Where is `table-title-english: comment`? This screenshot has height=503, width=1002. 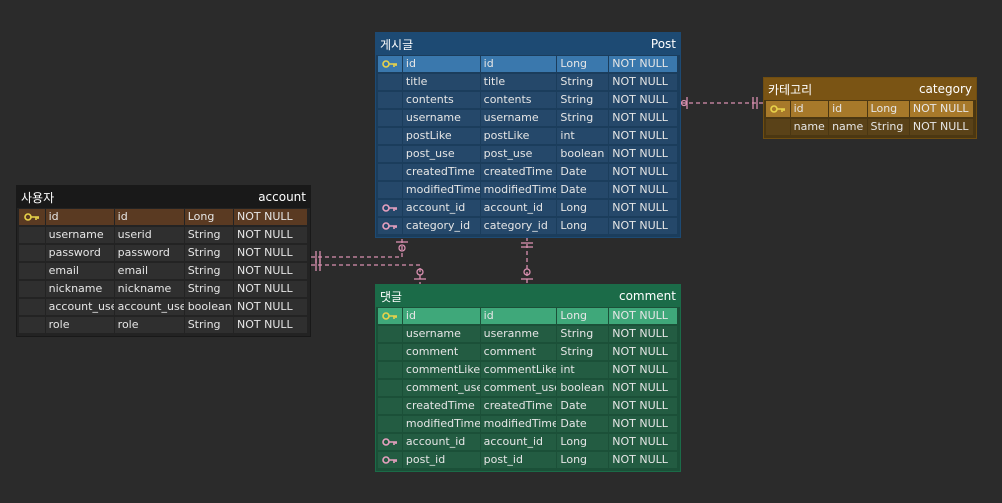 table-title-english: comment is located at coordinates (647, 296).